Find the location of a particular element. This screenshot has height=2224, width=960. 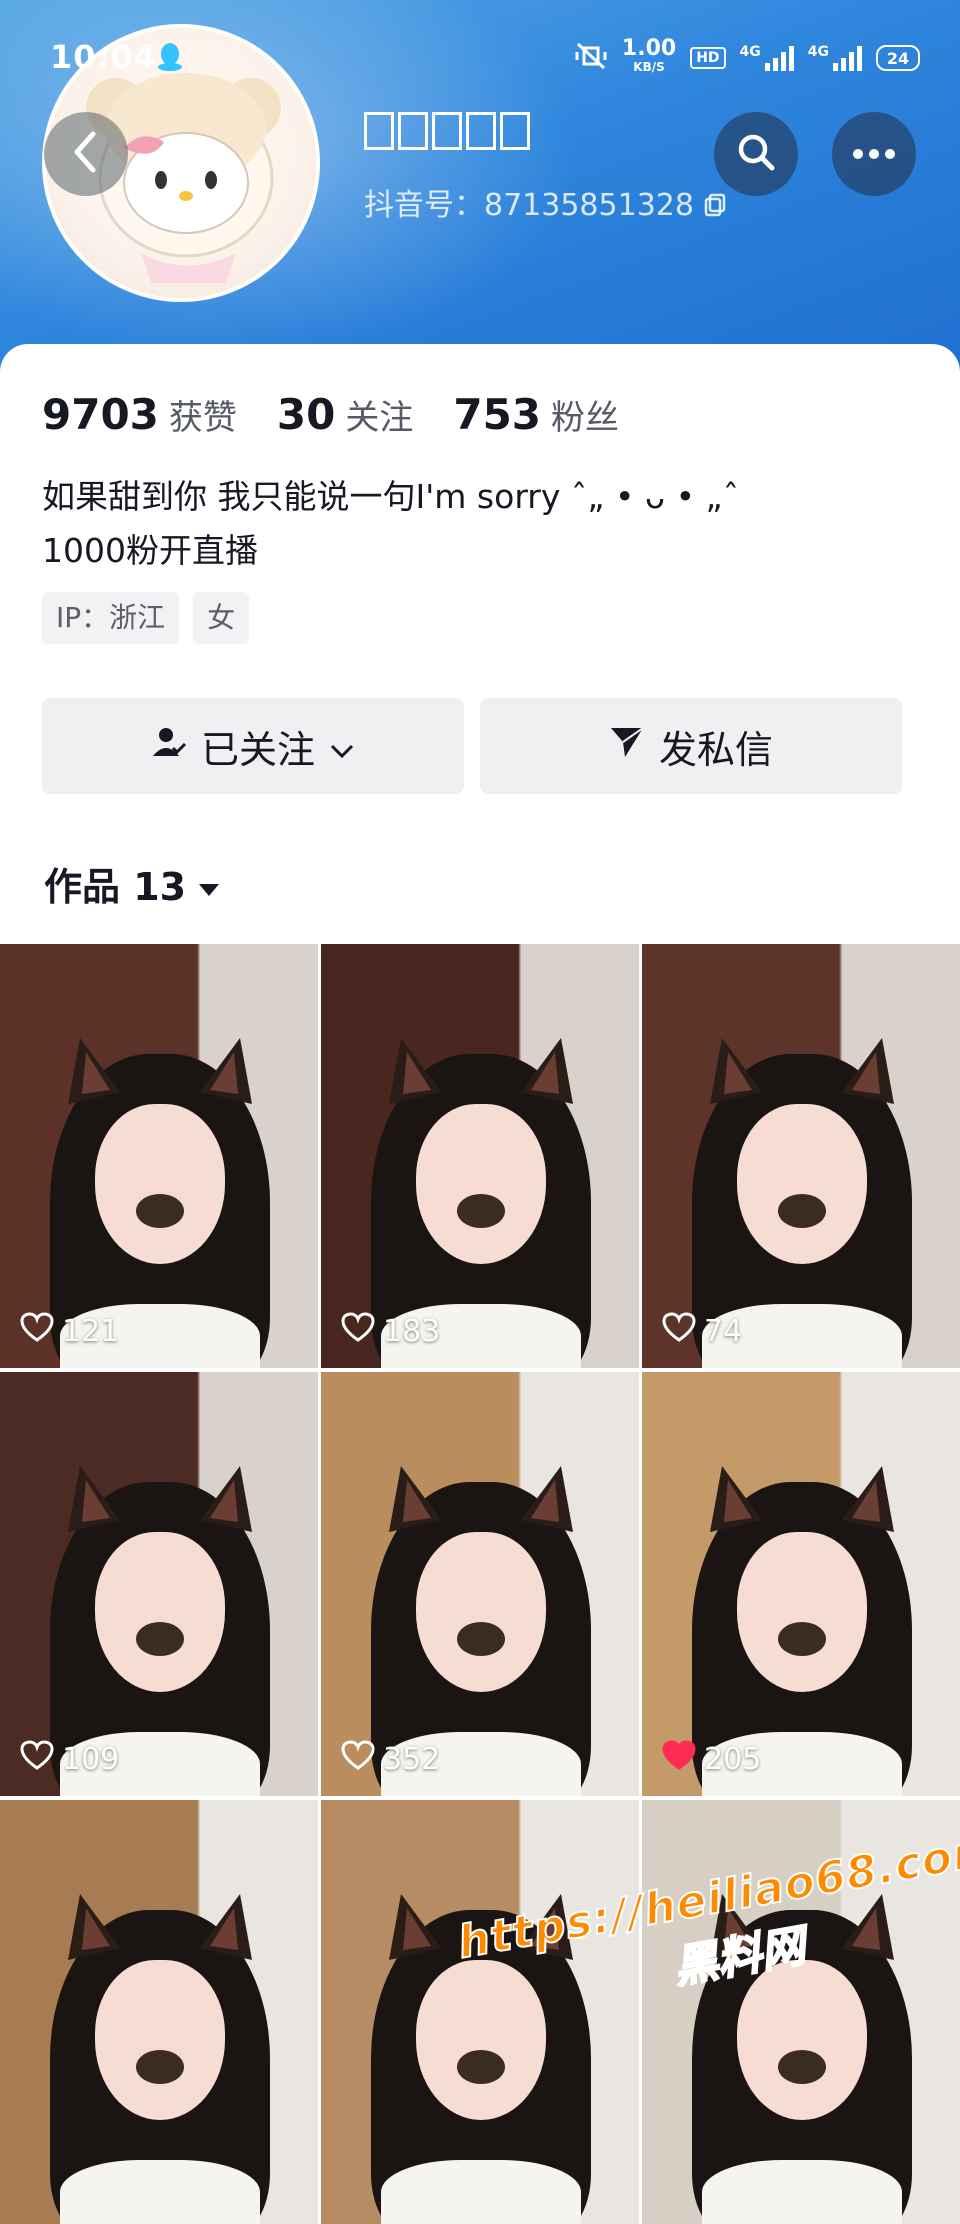

chevron-left-icon is located at coordinates (86, 154).